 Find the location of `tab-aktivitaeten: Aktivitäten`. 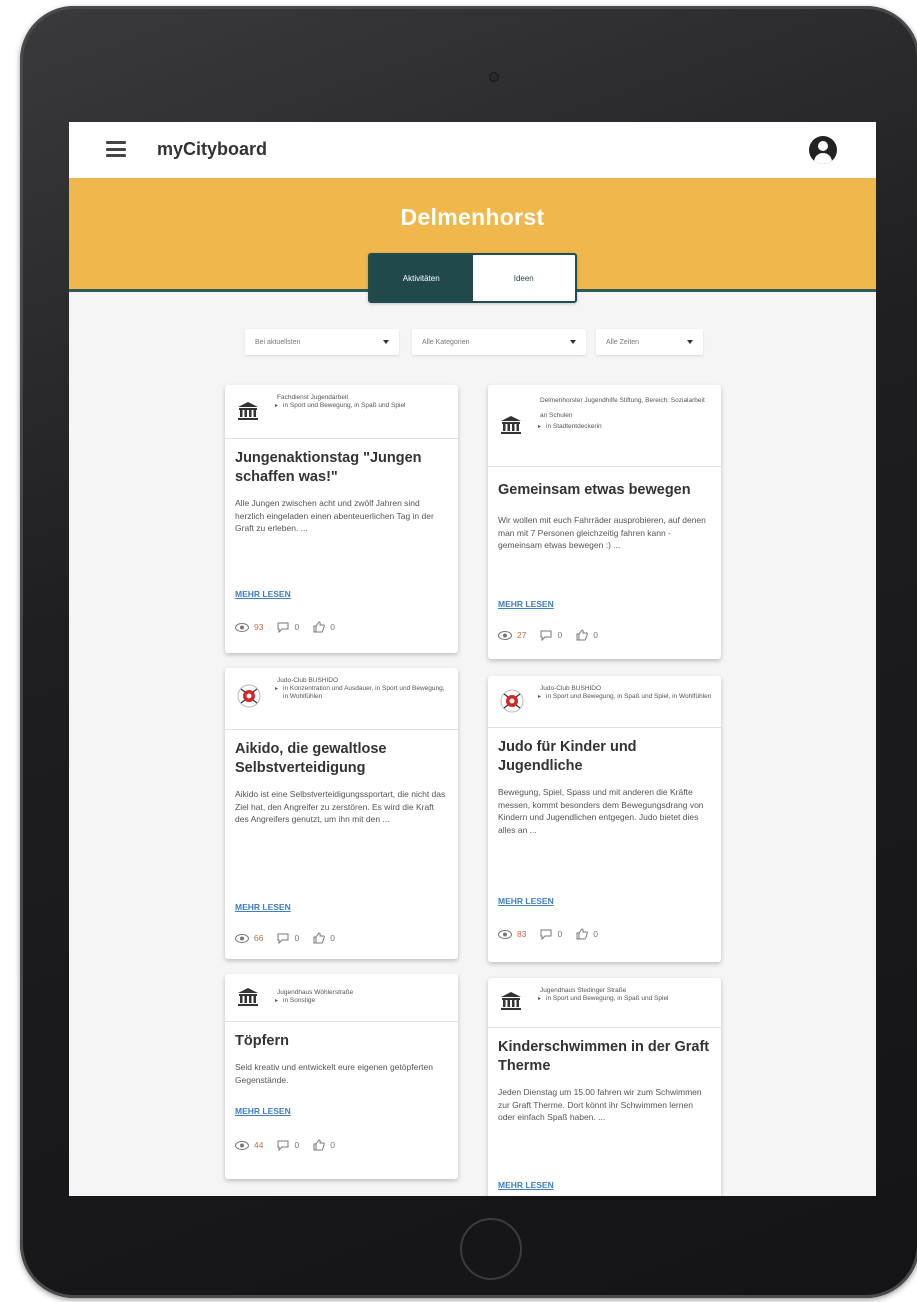

tab-aktivitaeten: Aktivitäten is located at coordinates (421, 278).